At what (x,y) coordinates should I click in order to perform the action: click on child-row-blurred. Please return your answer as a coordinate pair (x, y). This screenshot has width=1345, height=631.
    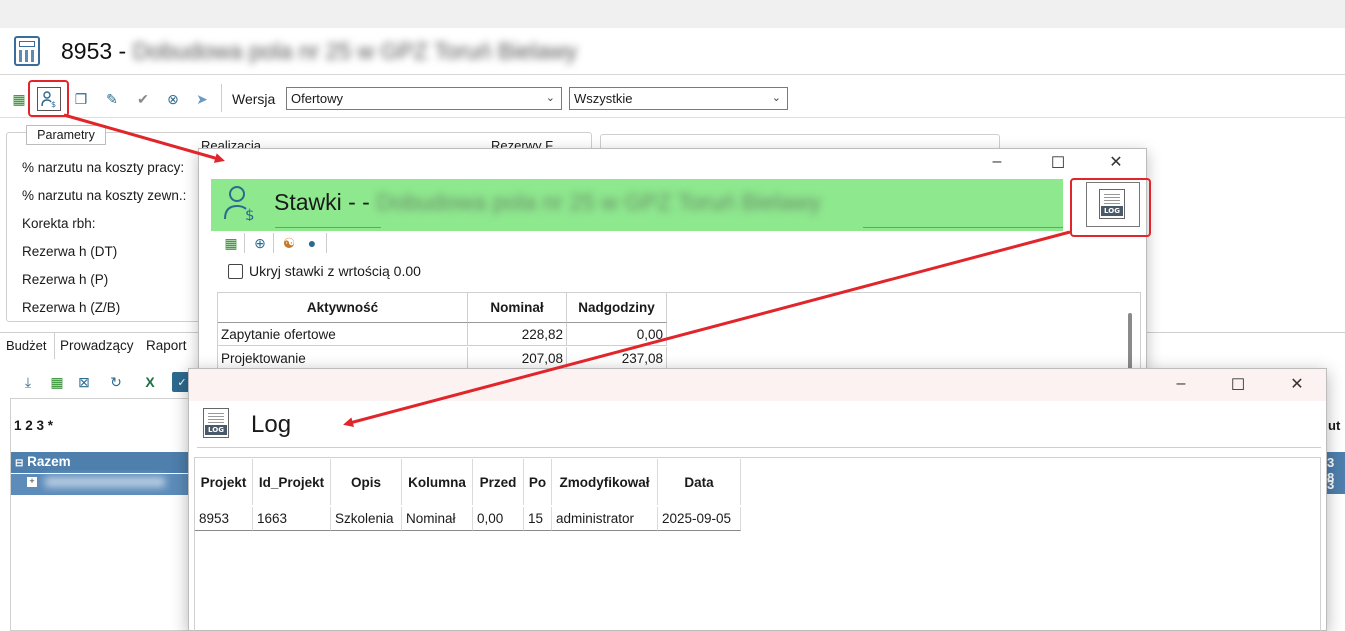
    Looking at the image, I should click on (105, 482).